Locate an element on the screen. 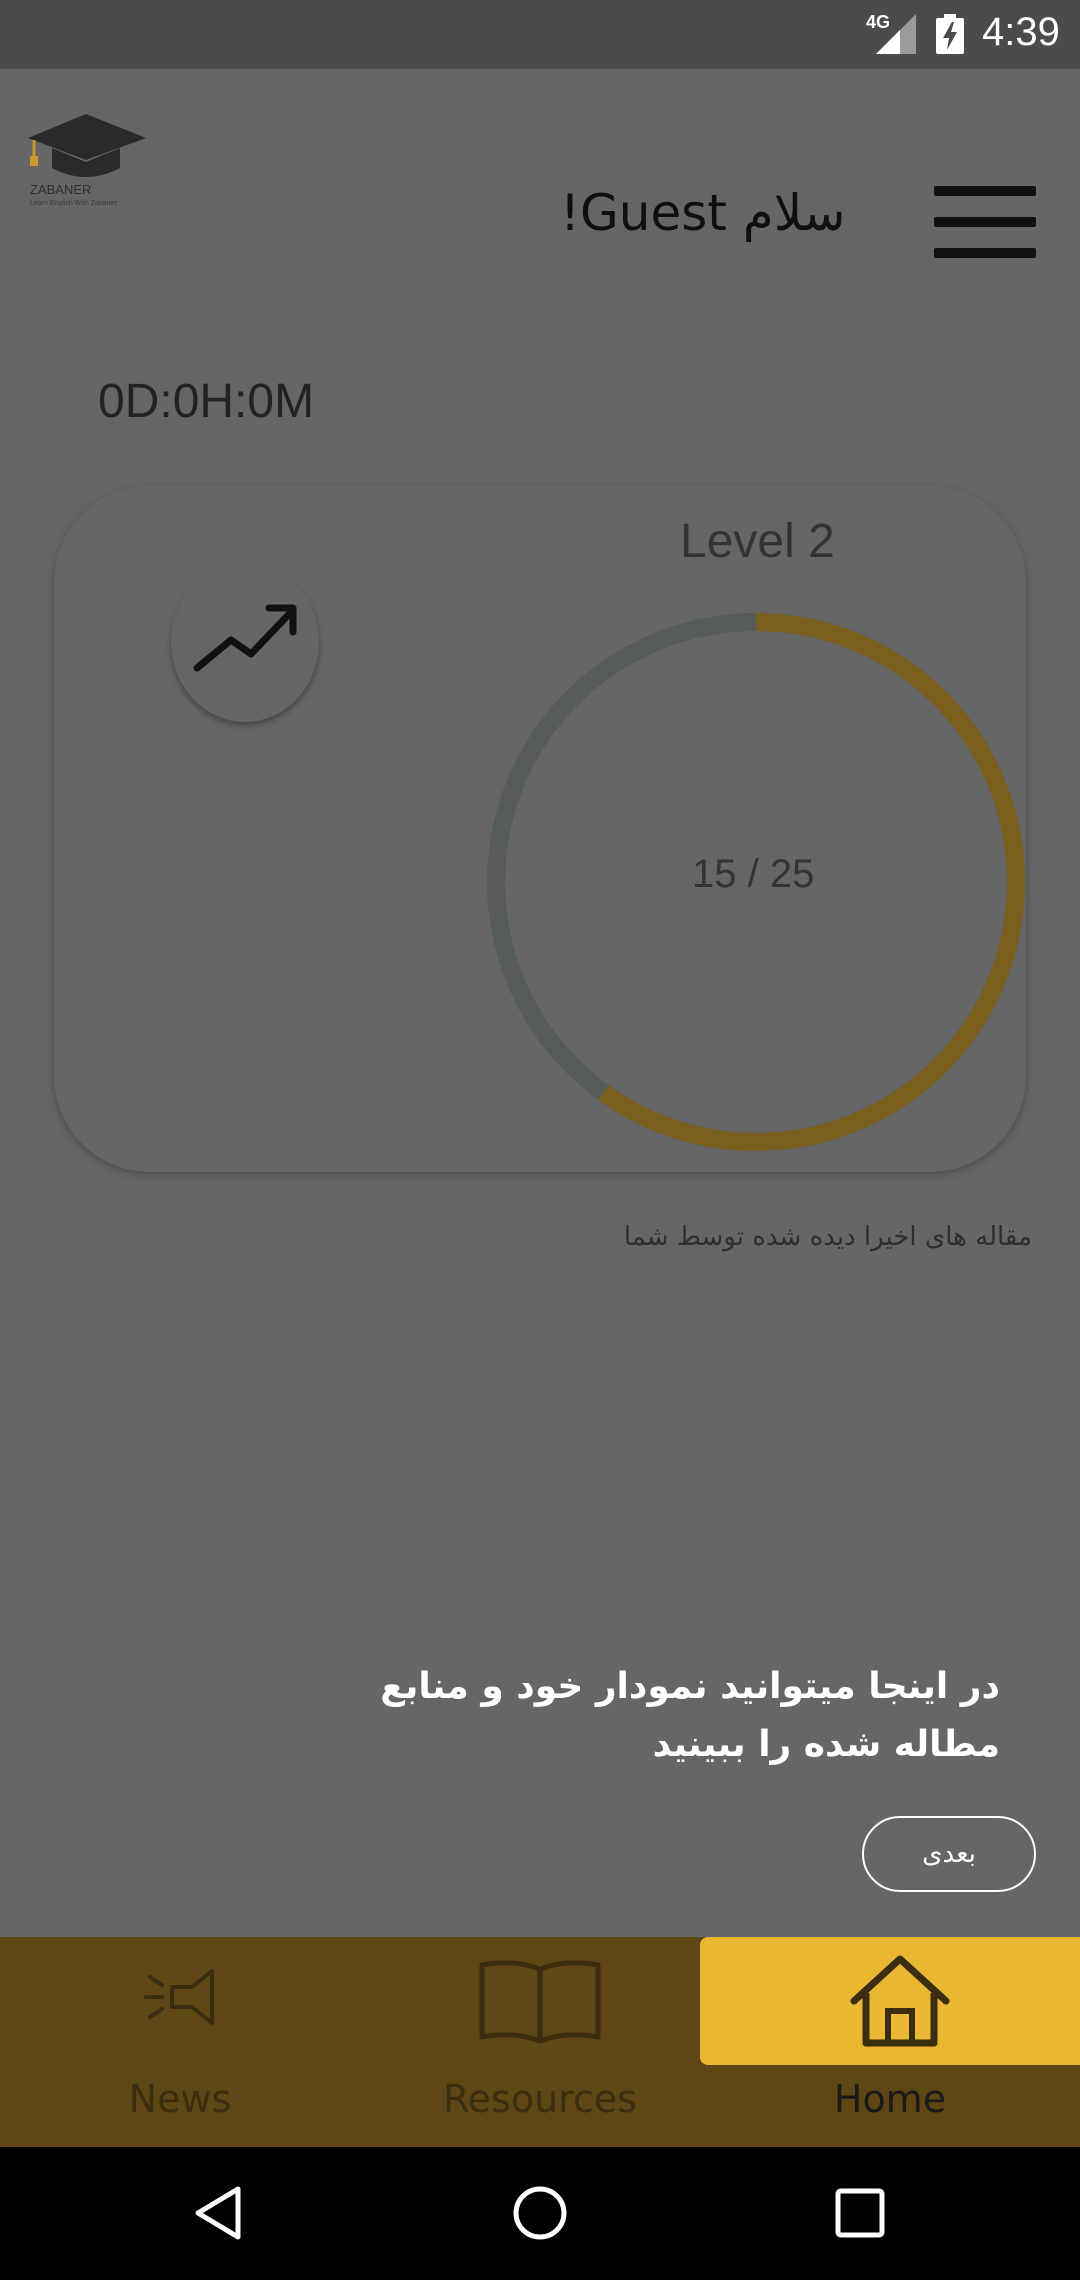 The height and width of the screenshot is (2280, 1080). next-button: بعدی is located at coordinates (949, 1854).